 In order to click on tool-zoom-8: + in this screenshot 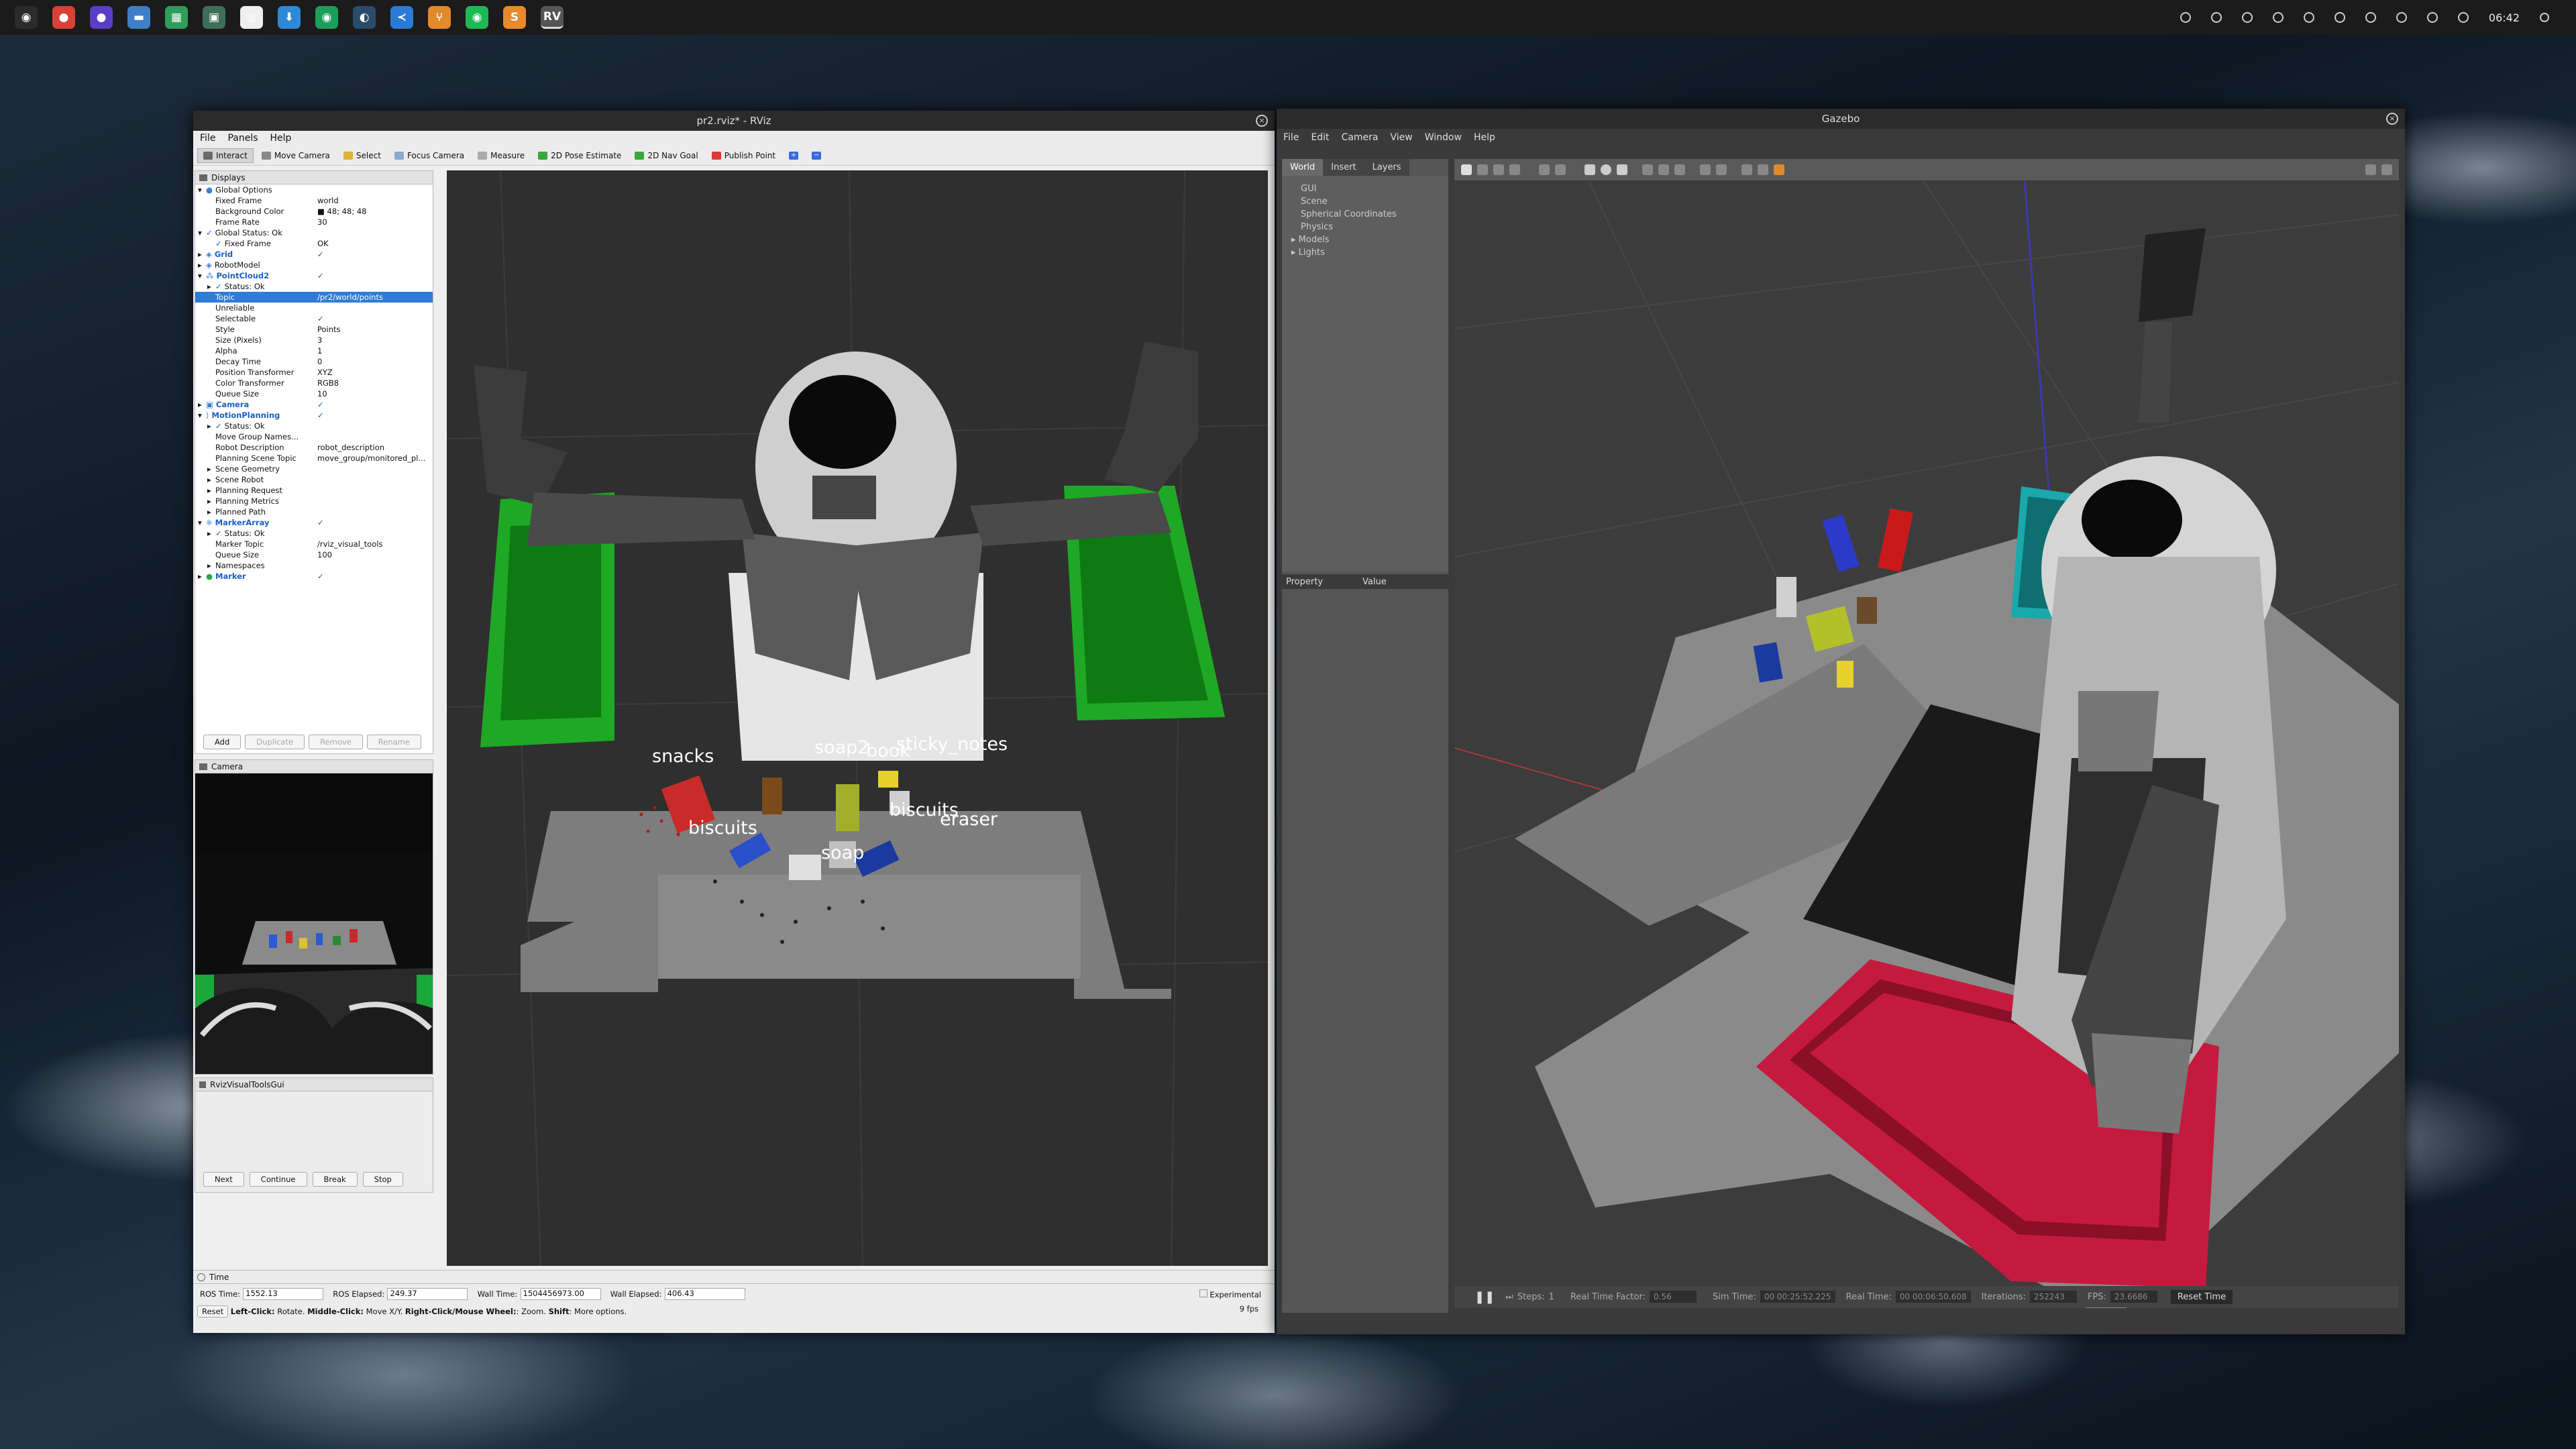, I will do `click(794, 156)`.